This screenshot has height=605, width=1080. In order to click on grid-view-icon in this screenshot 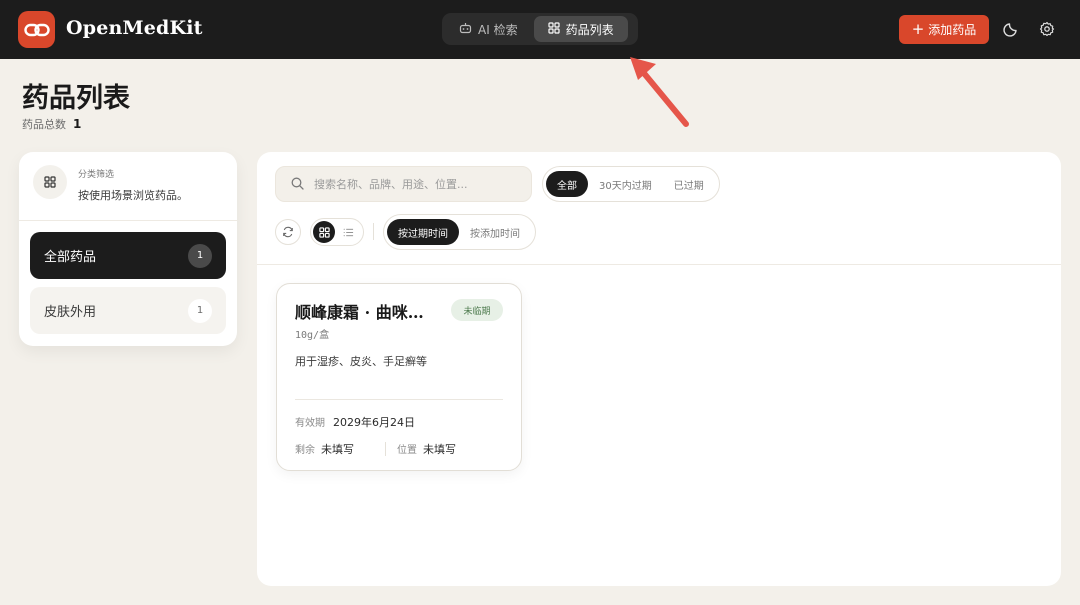, I will do `click(324, 232)`.